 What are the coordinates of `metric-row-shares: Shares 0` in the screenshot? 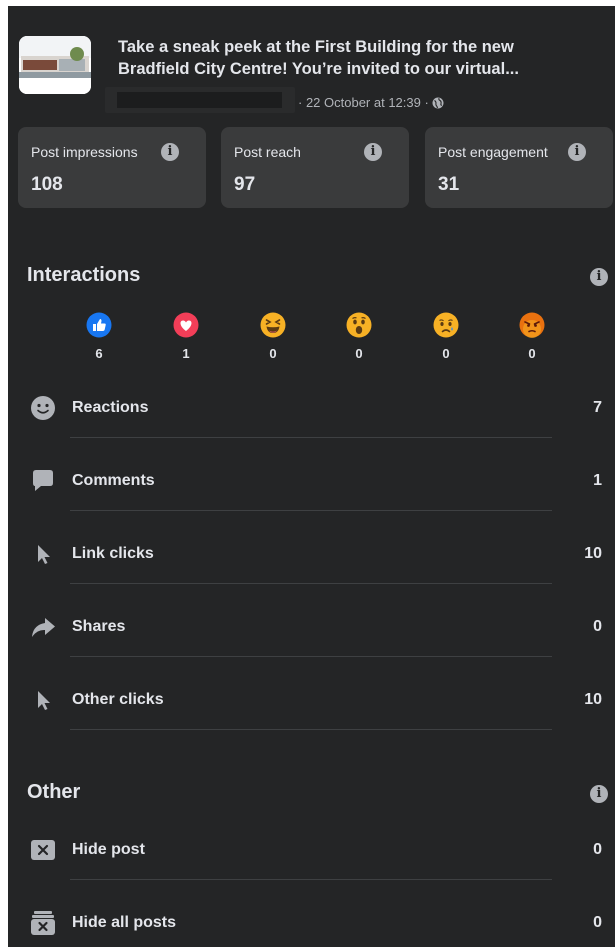 It's located at (315, 627).